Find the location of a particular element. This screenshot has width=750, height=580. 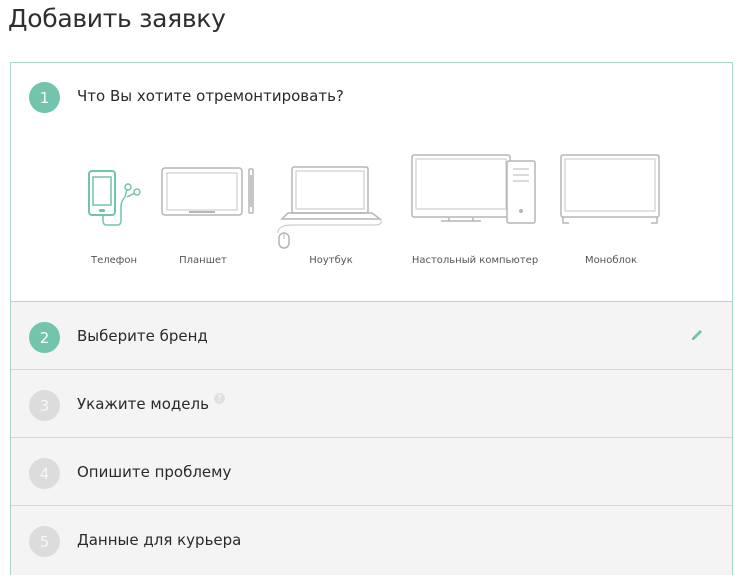

step-2-title: Выберите бренд is located at coordinates (142, 336).